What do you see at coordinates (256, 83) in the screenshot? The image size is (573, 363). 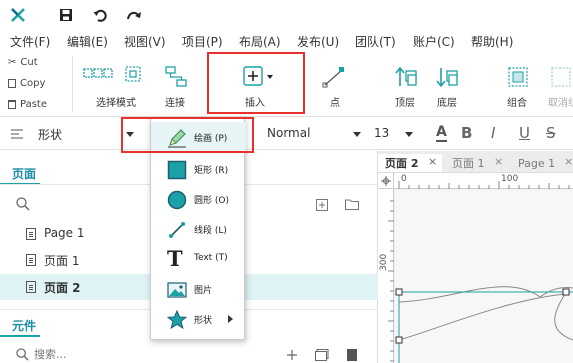 I see `insert-highlight-box` at bounding box center [256, 83].